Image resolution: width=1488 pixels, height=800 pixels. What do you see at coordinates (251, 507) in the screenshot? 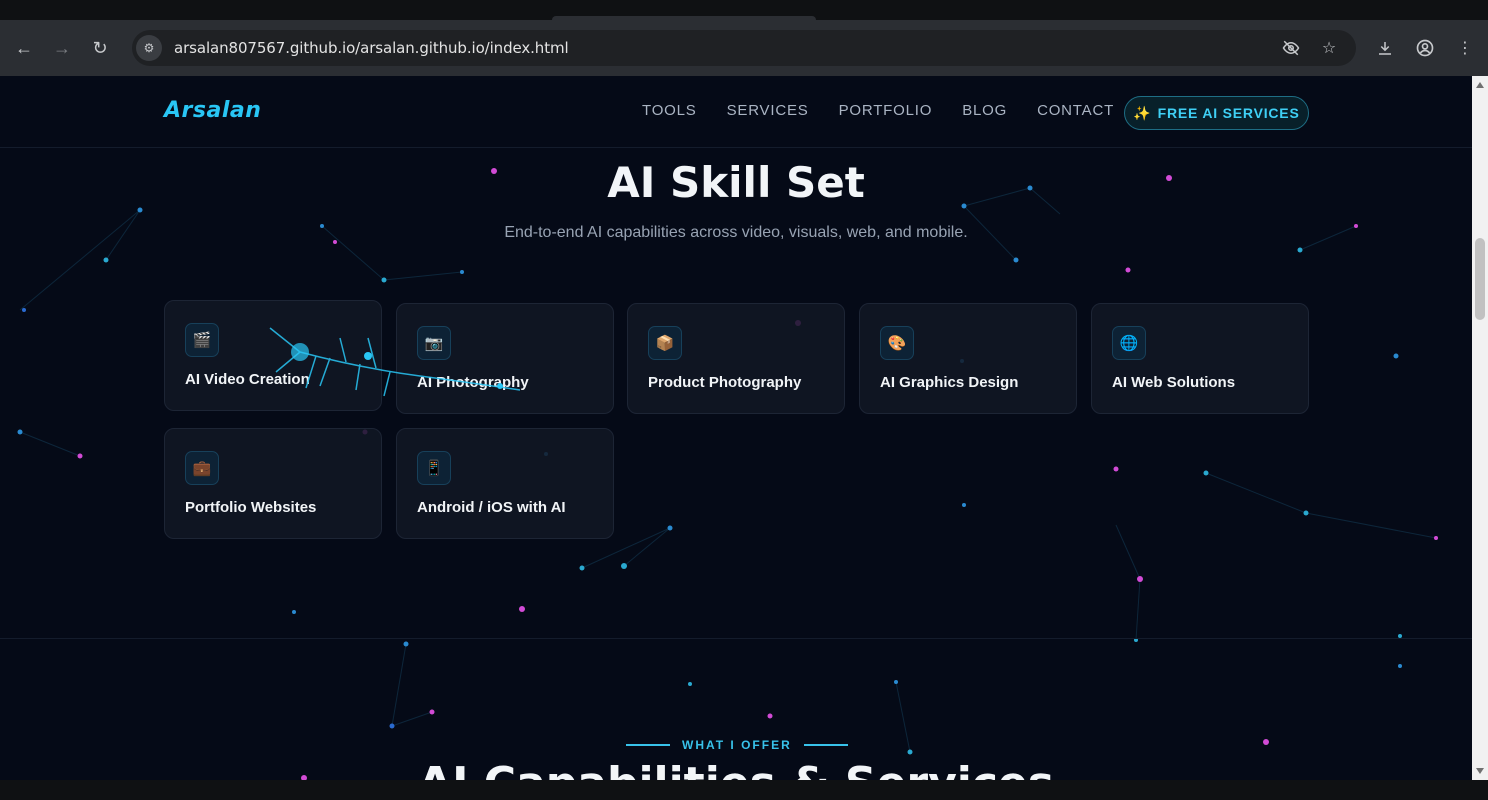
I see `skill-card-label: Portfolio Websites` at bounding box center [251, 507].